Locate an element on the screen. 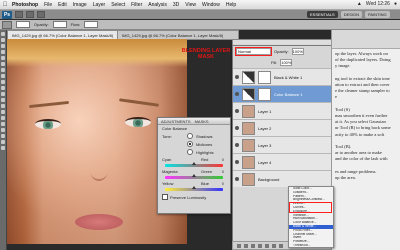 This screenshot has height=250, width=400. wifi-icon: ▲ is located at coordinates (359, 4).